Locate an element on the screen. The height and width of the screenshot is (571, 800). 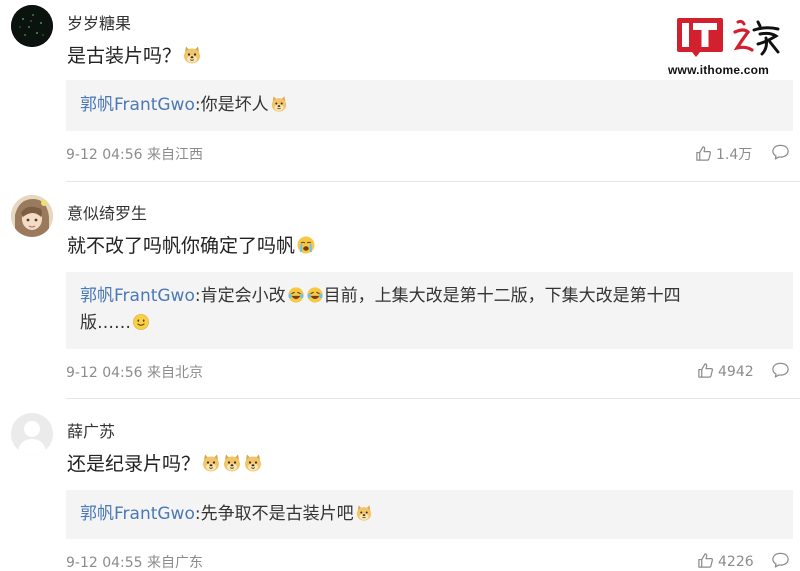
comment-meta: 9-12 04:56 来自江西 is located at coordinates (134, 154).